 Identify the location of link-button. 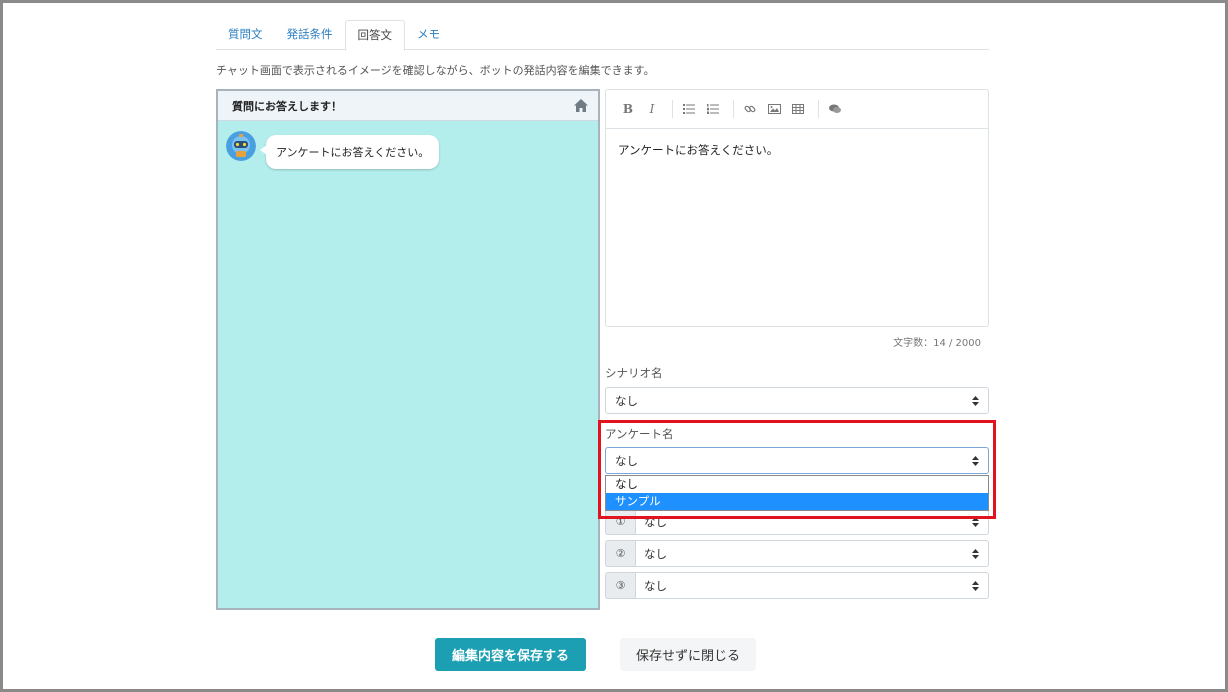
(750, 109).